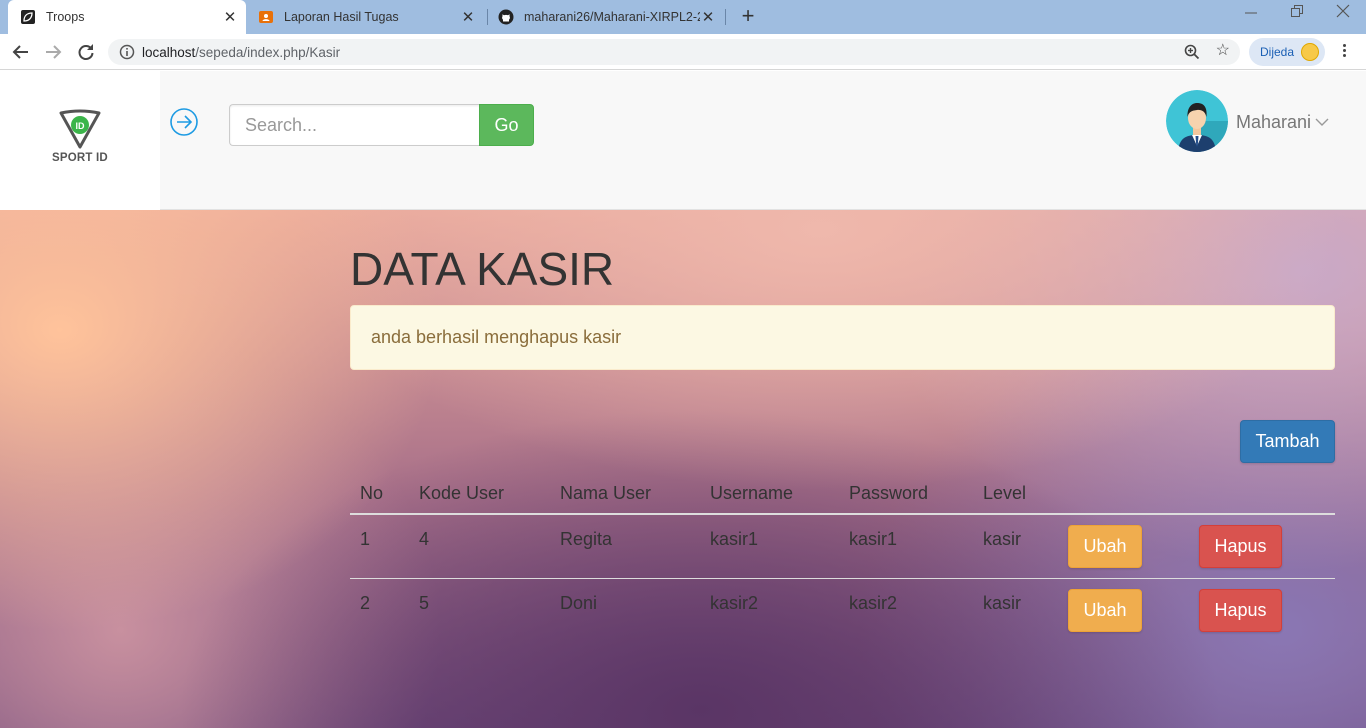 The image size is (1366, 728). Describe the element at coordinates (80, 131) in the screenshot. I see `shield-logo-icon: ID` at that location.